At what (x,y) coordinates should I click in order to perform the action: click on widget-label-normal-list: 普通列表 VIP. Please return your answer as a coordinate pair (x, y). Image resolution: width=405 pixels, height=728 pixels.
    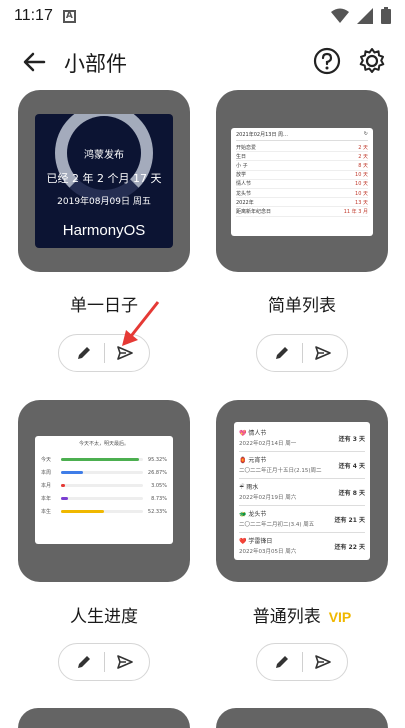
    Looking at the image, I should click on (302, 617).